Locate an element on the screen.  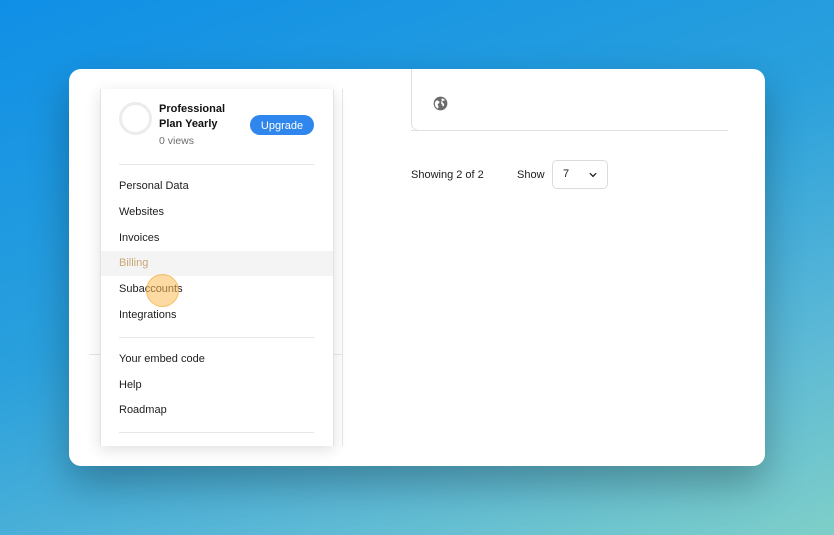
menu-item-billing: Billing is located at coordinates (217, 263).